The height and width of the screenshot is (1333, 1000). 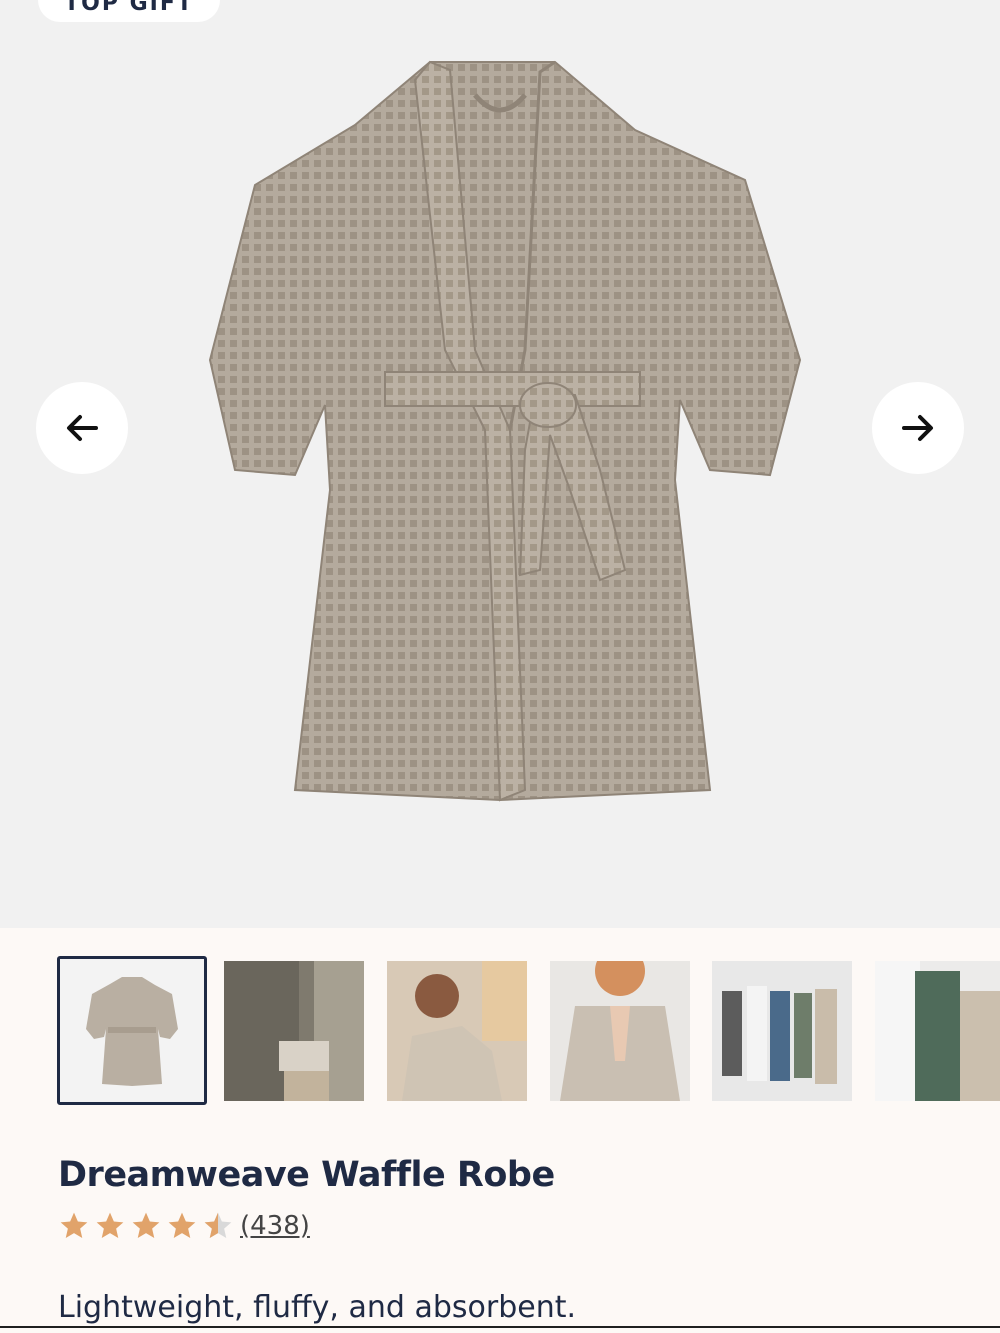 I want to click on next-image-button, so click(x=918, y=428).